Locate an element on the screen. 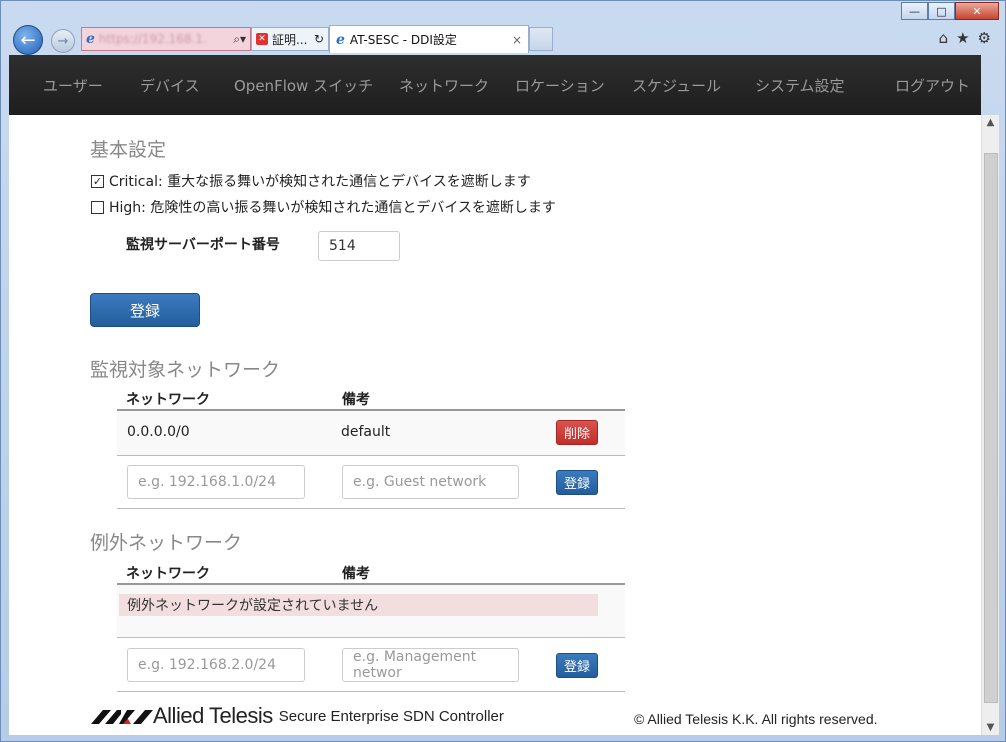 The image size is (1006, 742). critical-label: Critical: 重大な振る舞いが検知された通信とデバイスを遮断します is located at coordinates (320, 182).